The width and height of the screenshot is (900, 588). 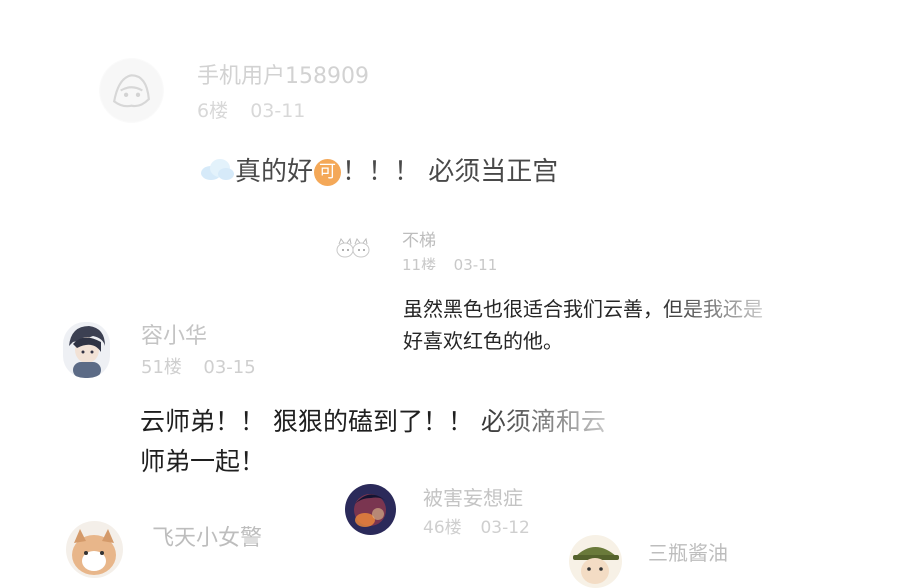 I want to click on clip-mask, so click(x=450, y=272).